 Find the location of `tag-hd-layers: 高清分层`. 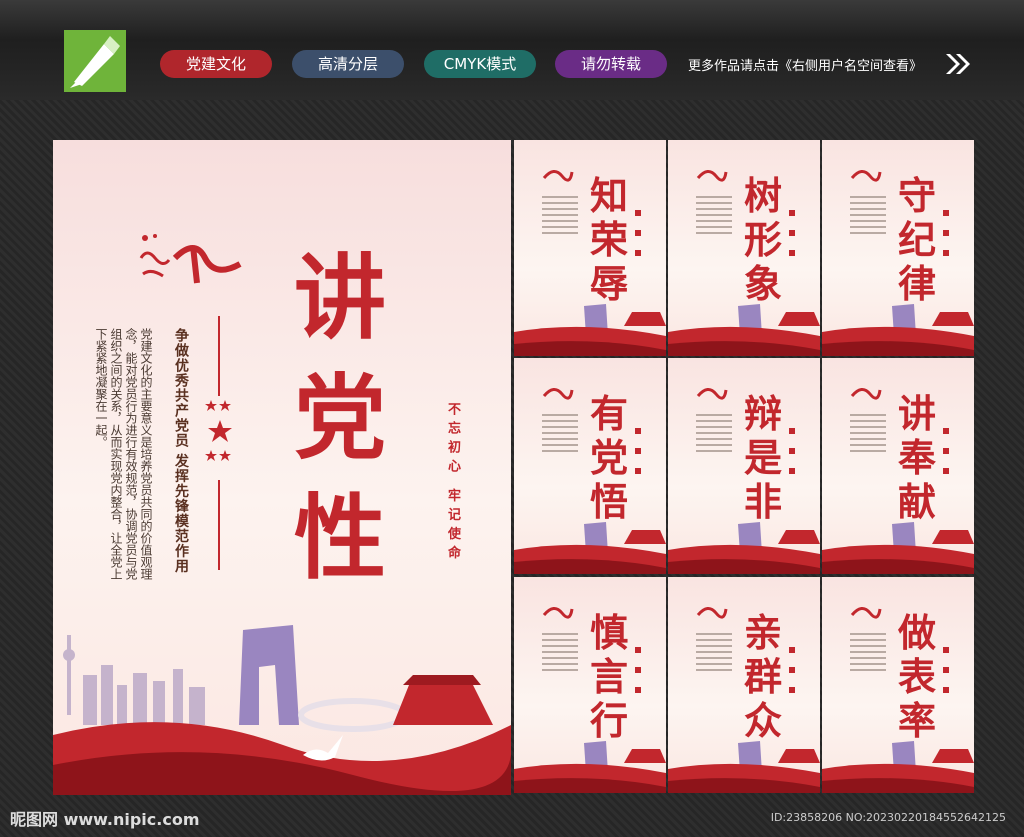

tag-hd-layers: 高清分层 is located at coordinates (348, 64).